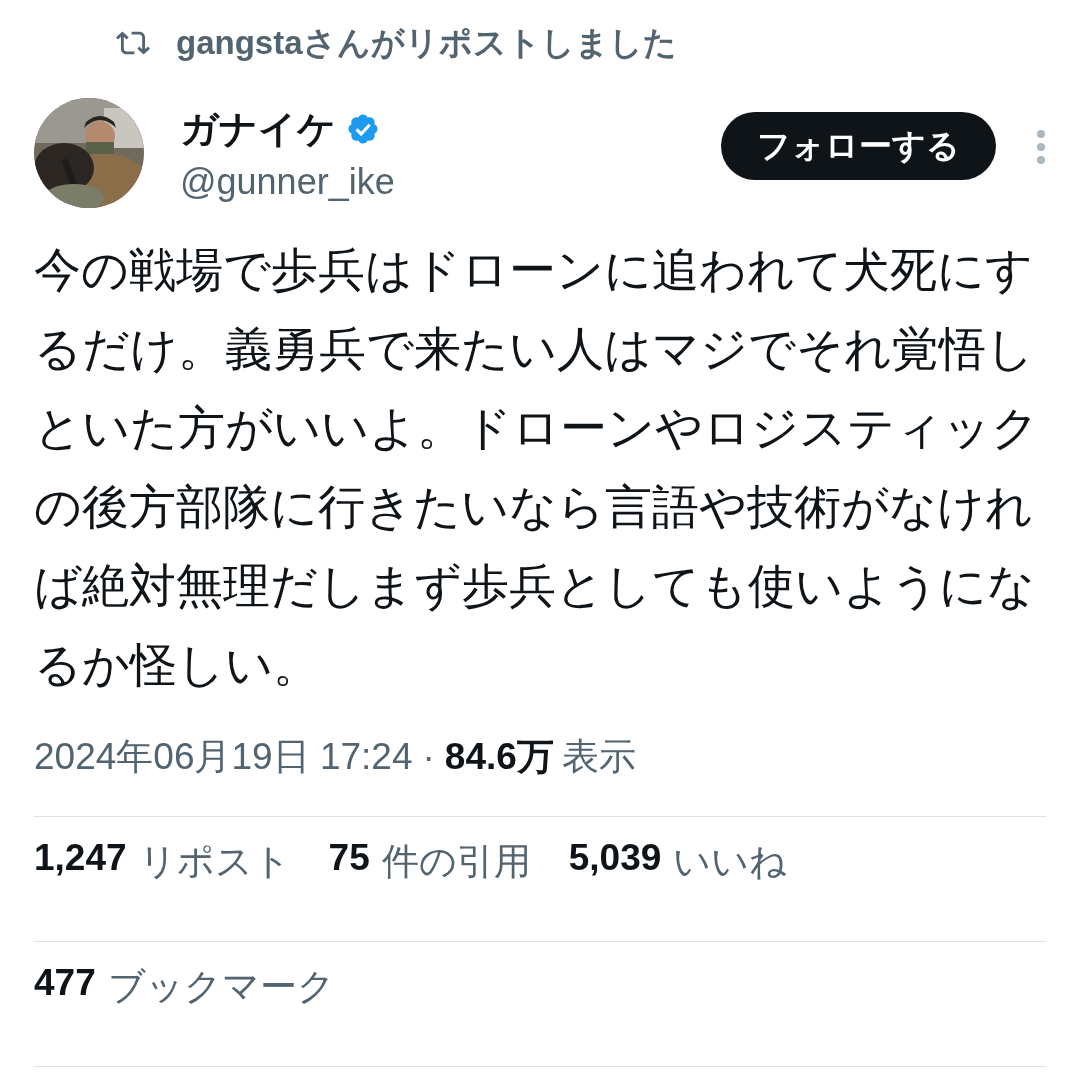  I want to click on view-count: 84.6万, so click(499, 757).